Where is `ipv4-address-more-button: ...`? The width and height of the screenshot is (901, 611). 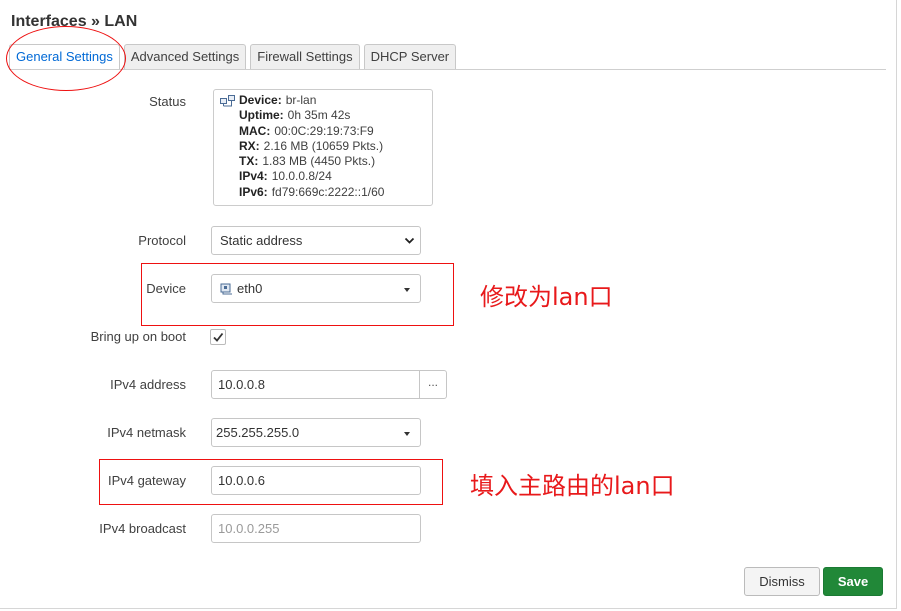 ipv4-address-more-button: ... is located at coordinates (433, 384).